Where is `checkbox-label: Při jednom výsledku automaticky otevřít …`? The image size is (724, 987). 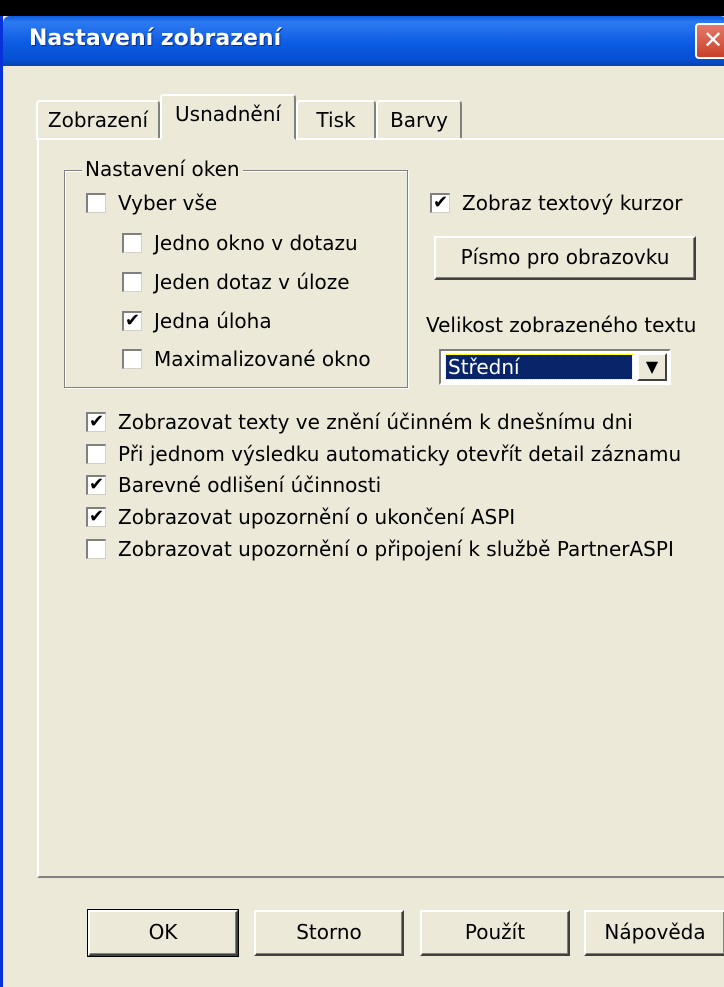
checkbox-label: Při jednom výsledku automaticky otevřít … is located at coordinates (400, 454).